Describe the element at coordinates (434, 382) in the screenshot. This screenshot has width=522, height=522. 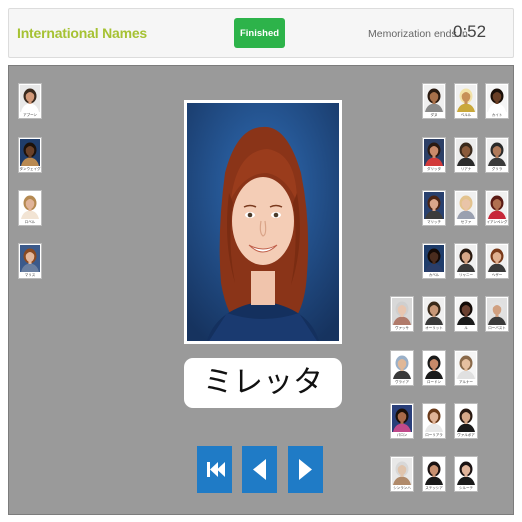
I see `thumbnail-name: ロードン` at that location.